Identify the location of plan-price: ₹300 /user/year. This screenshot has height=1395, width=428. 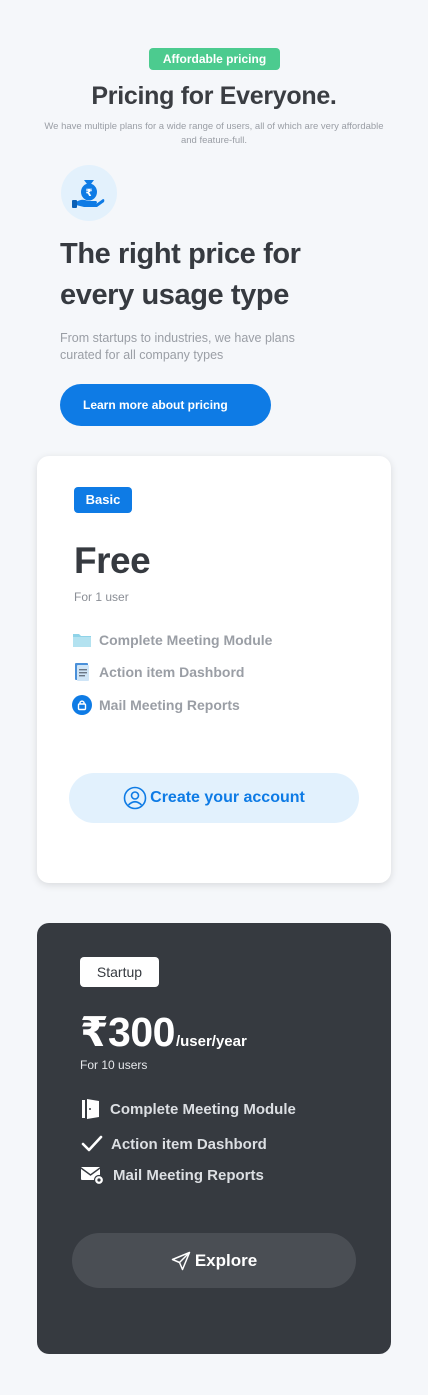
(163, 1032).